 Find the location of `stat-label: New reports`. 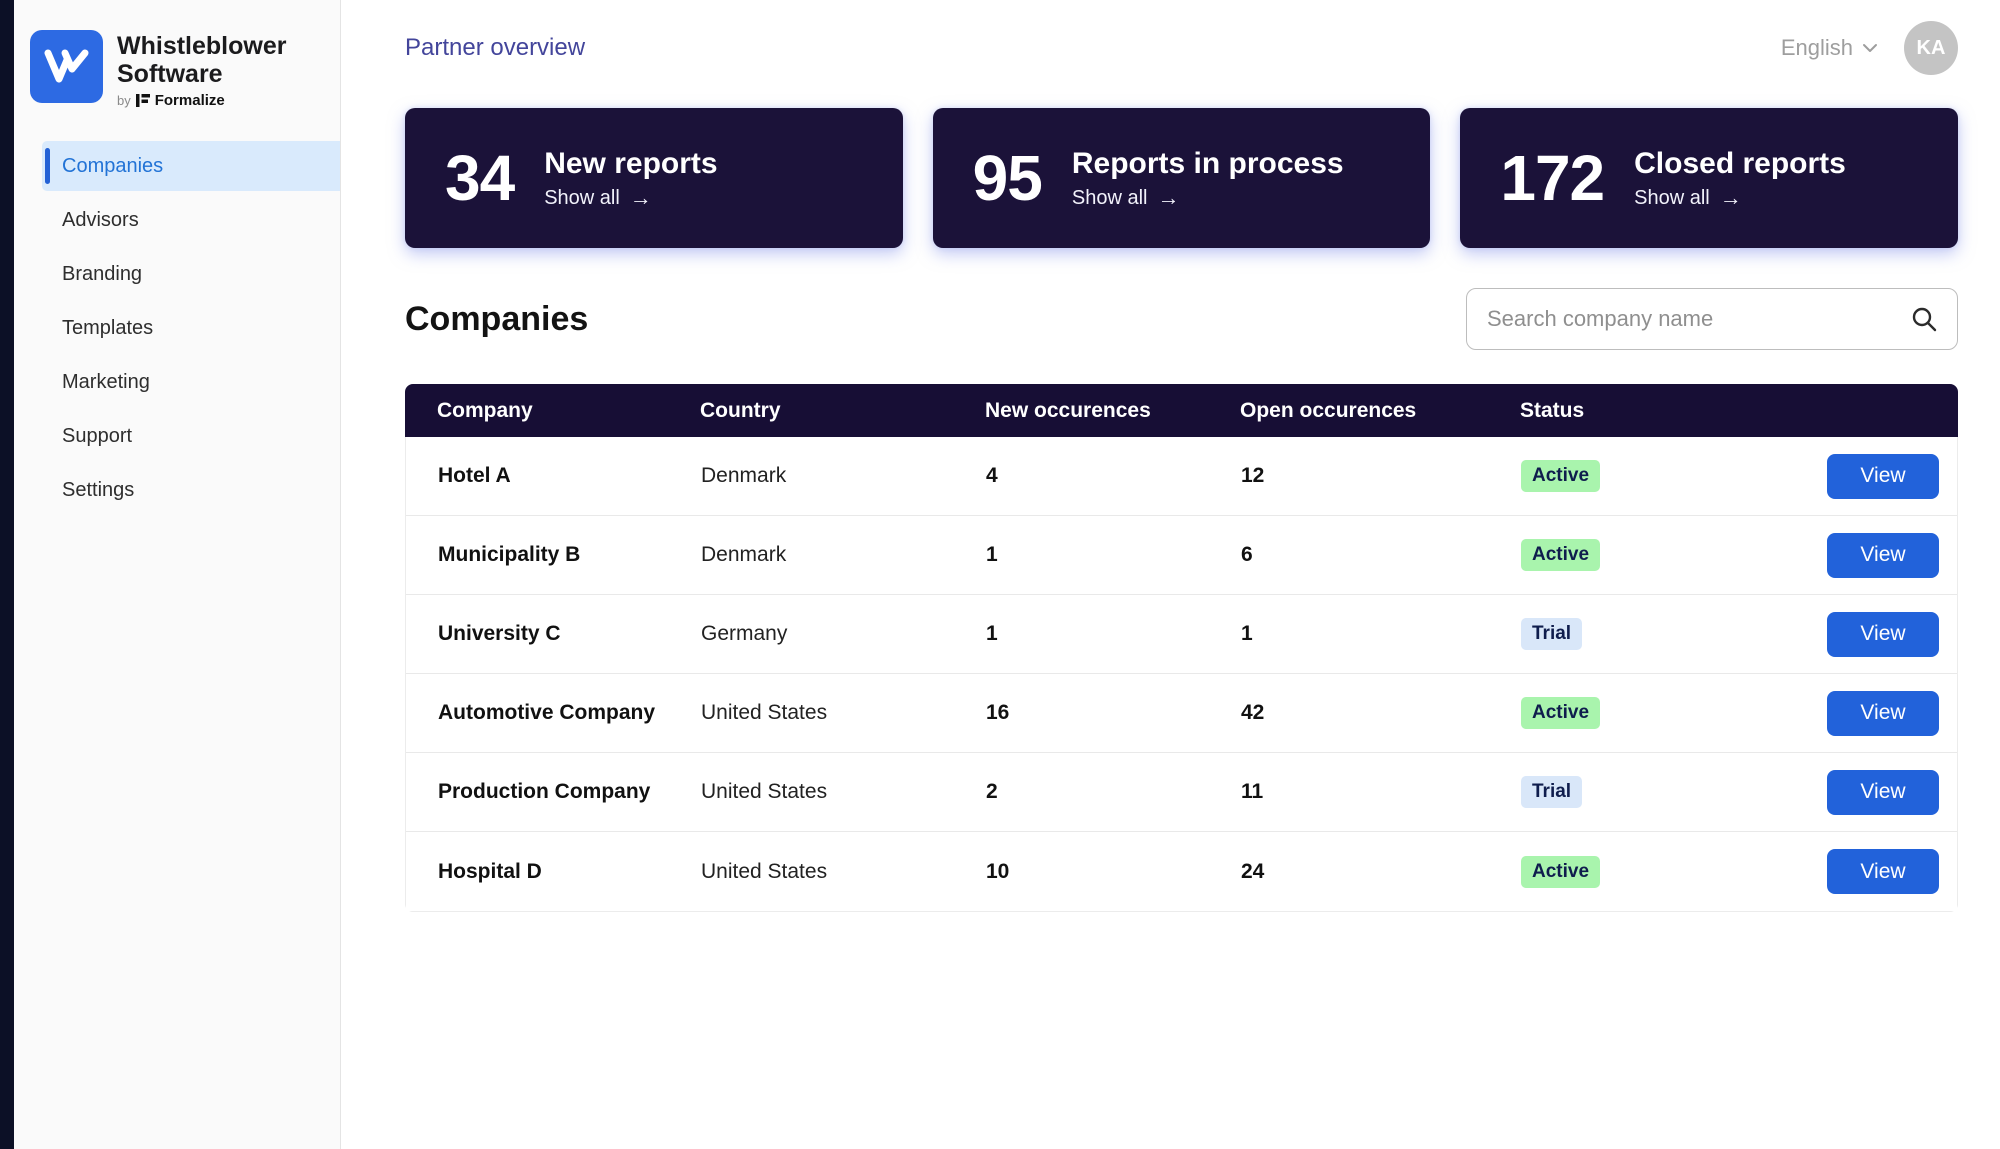

stat-label: New reports is located at coordinates (631, 163).